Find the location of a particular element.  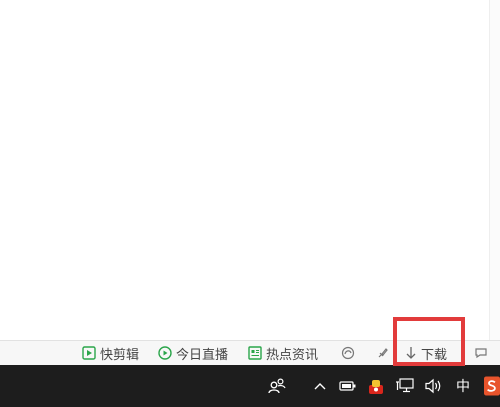

status-item-live: 今日直播 is located at coordinates (193, 353).